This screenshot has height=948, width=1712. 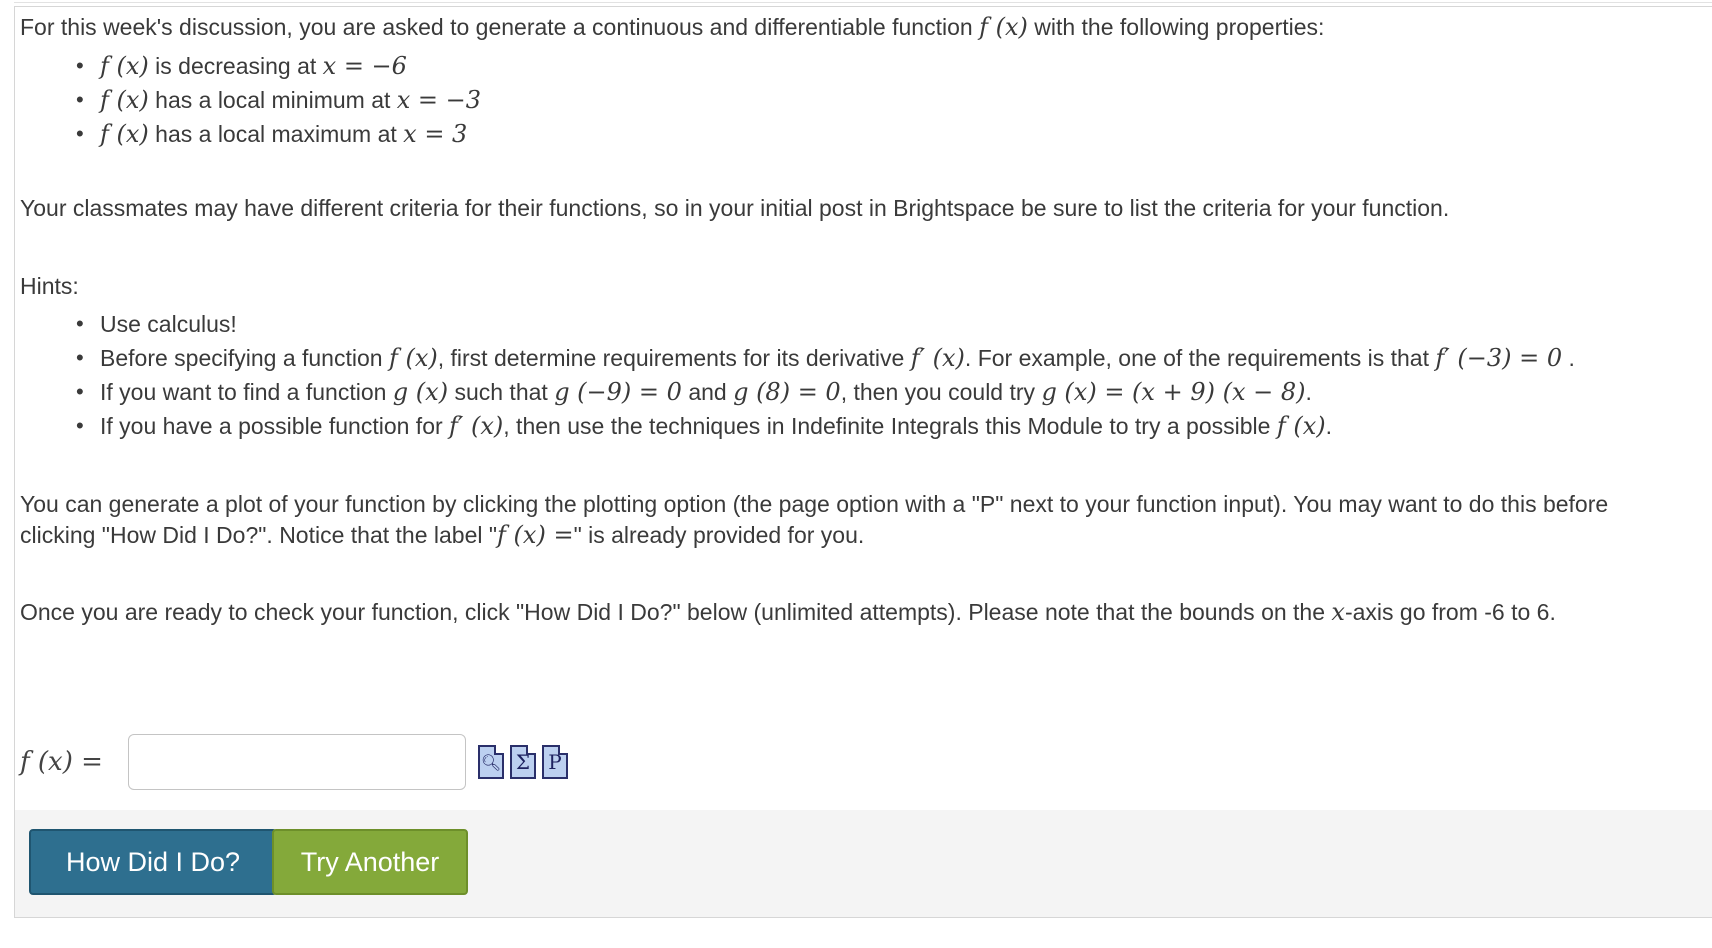 I want to click on hint-math: g (−9) = 0, so click(x=618, y=392).